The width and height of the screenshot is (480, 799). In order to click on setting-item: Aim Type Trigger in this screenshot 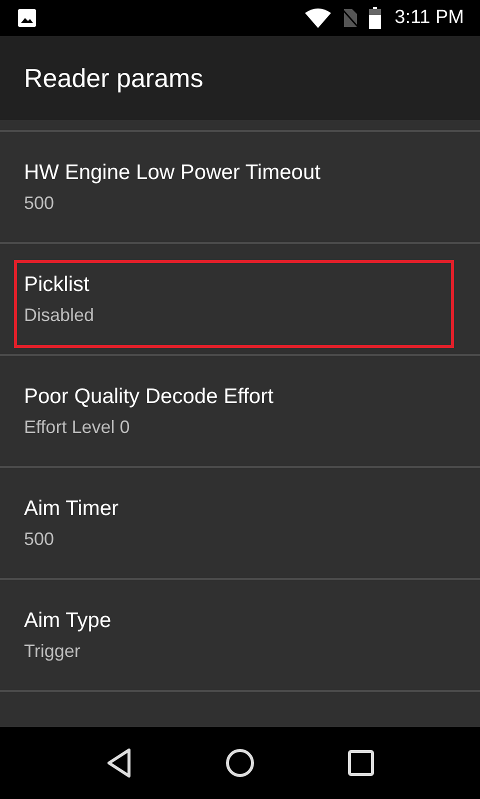, I will do `click(240, 635)`.